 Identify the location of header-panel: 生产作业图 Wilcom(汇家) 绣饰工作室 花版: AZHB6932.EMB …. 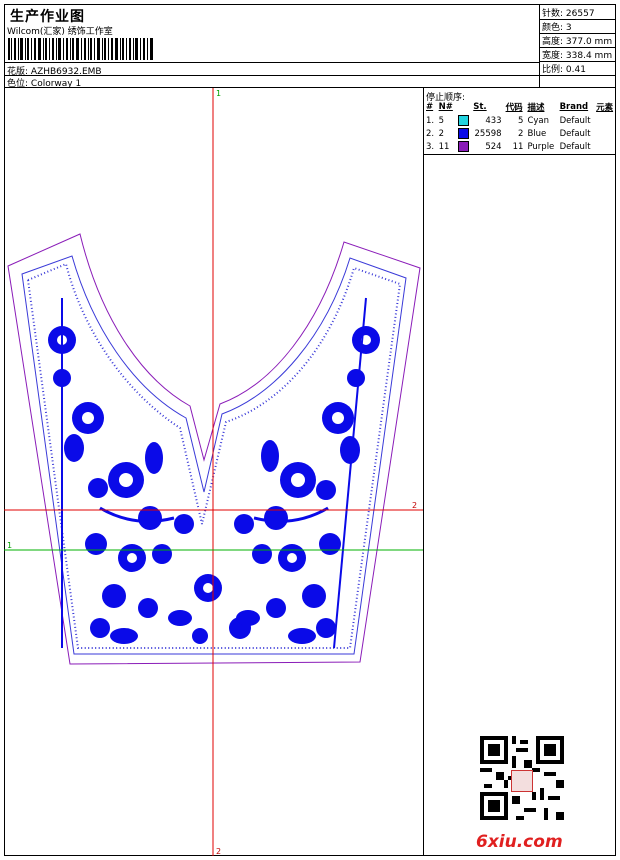
(272, 46).